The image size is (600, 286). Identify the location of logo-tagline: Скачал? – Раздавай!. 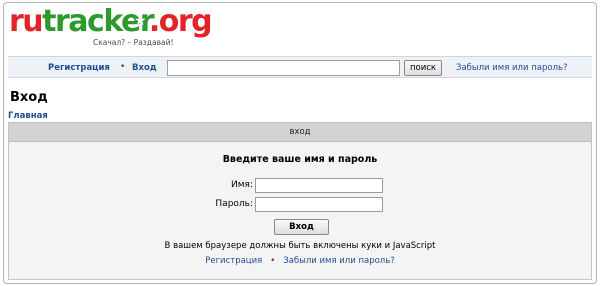
(133, 42).